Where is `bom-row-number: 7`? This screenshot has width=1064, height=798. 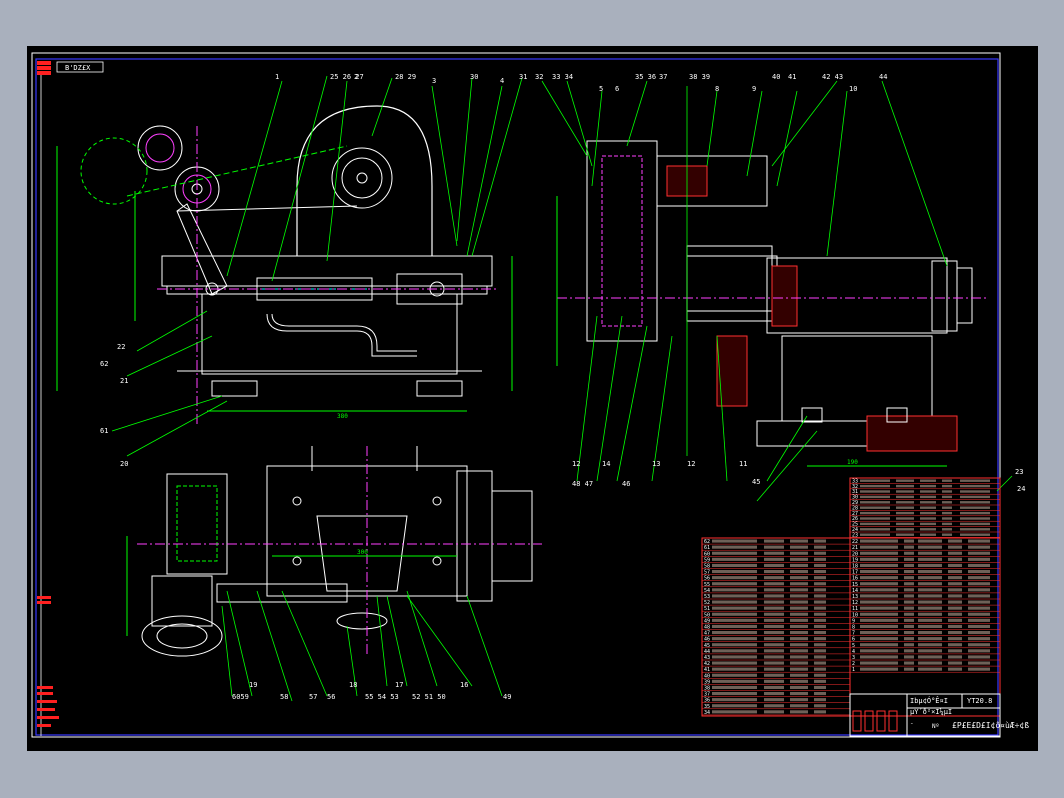
bom-row-number: 7 is located at coordinates (853, 634).